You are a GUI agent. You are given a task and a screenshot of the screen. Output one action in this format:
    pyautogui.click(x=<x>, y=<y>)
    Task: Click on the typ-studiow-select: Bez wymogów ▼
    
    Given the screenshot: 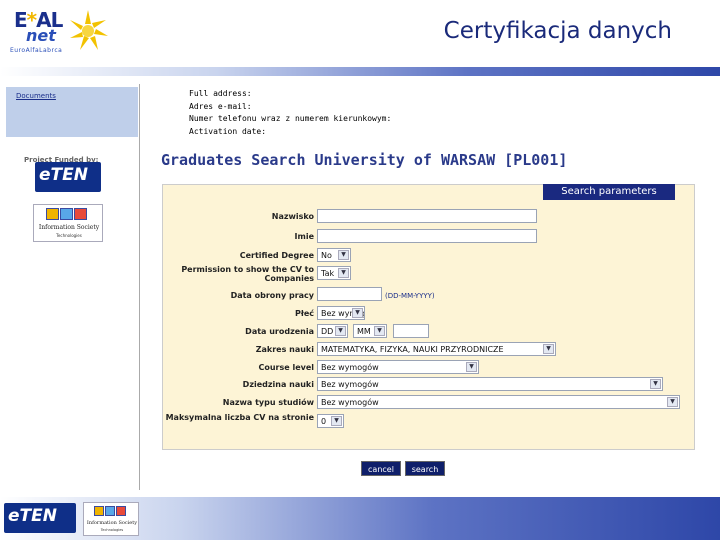 What is the action you would take?
    pyautogui.click(x=498, y=402)
    